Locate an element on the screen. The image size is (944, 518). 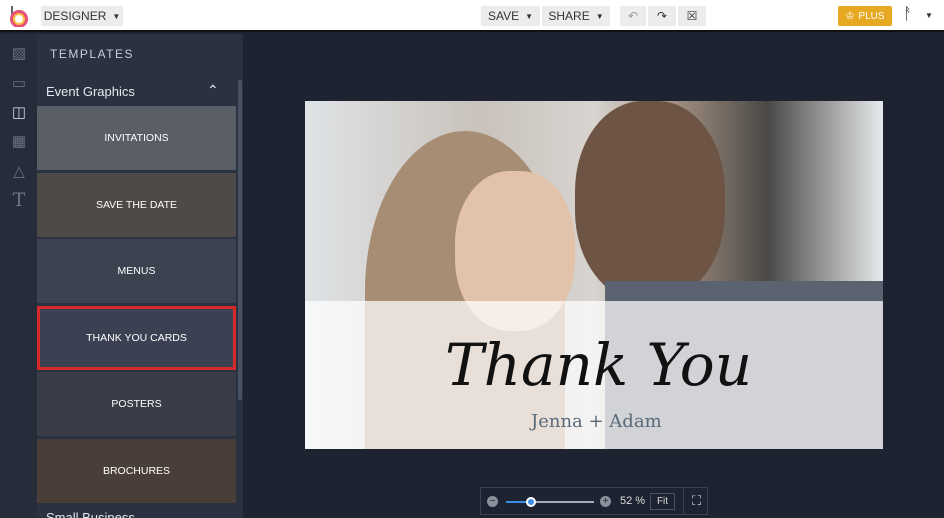
tool-rail: ▨ ▭ ◫ ▦ △ T is located at coordinates (18, 276).